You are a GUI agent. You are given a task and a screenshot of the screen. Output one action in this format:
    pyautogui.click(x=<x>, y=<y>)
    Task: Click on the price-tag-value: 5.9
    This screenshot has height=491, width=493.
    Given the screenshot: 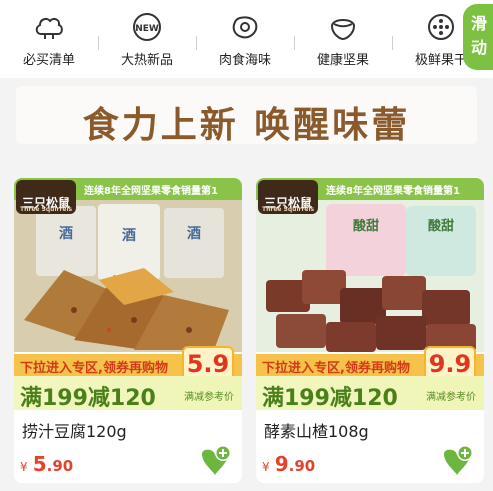 What is the action you would take?
    pyautogui.click(x=208, y=364)
    